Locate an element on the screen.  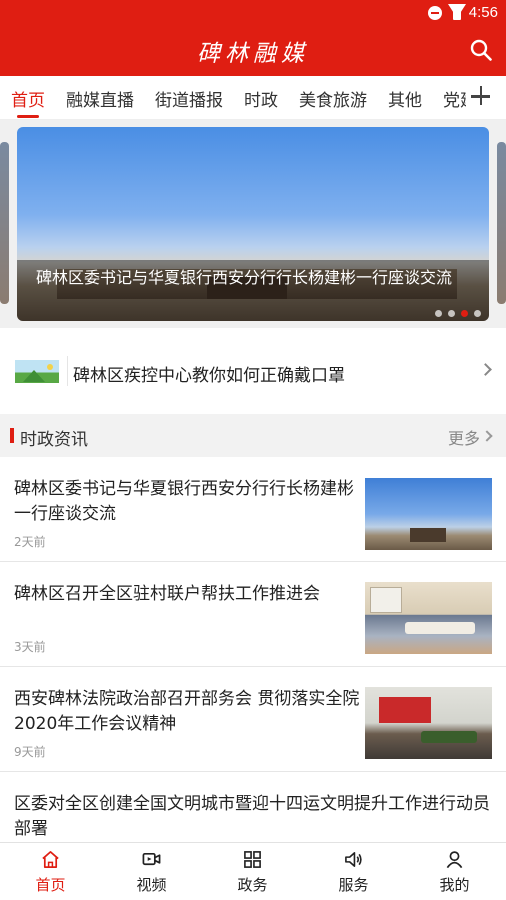
nav-service: 服务 is located at coordinates (353, 871).